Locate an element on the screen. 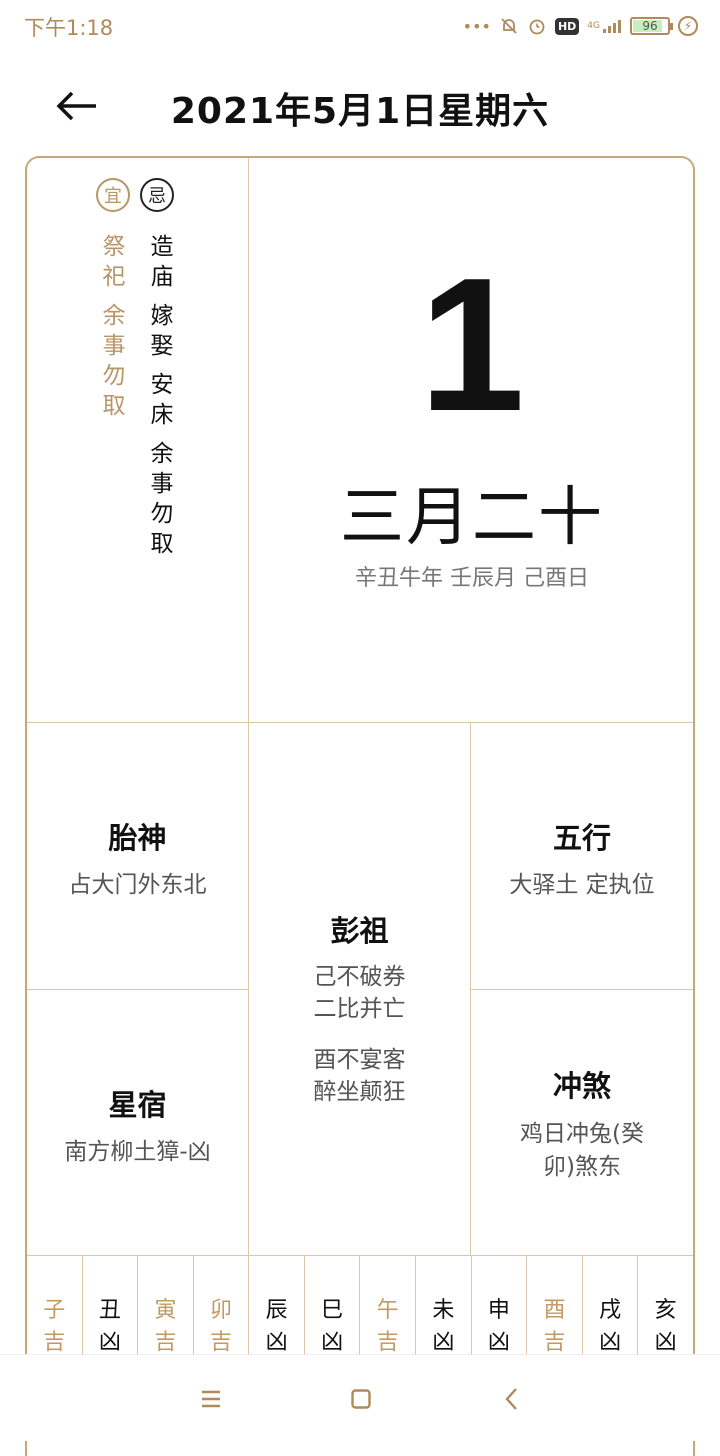 This screenshot has height=1456, width=720. hour-cell: 戌凶 is located at coordinates (611, 1306).